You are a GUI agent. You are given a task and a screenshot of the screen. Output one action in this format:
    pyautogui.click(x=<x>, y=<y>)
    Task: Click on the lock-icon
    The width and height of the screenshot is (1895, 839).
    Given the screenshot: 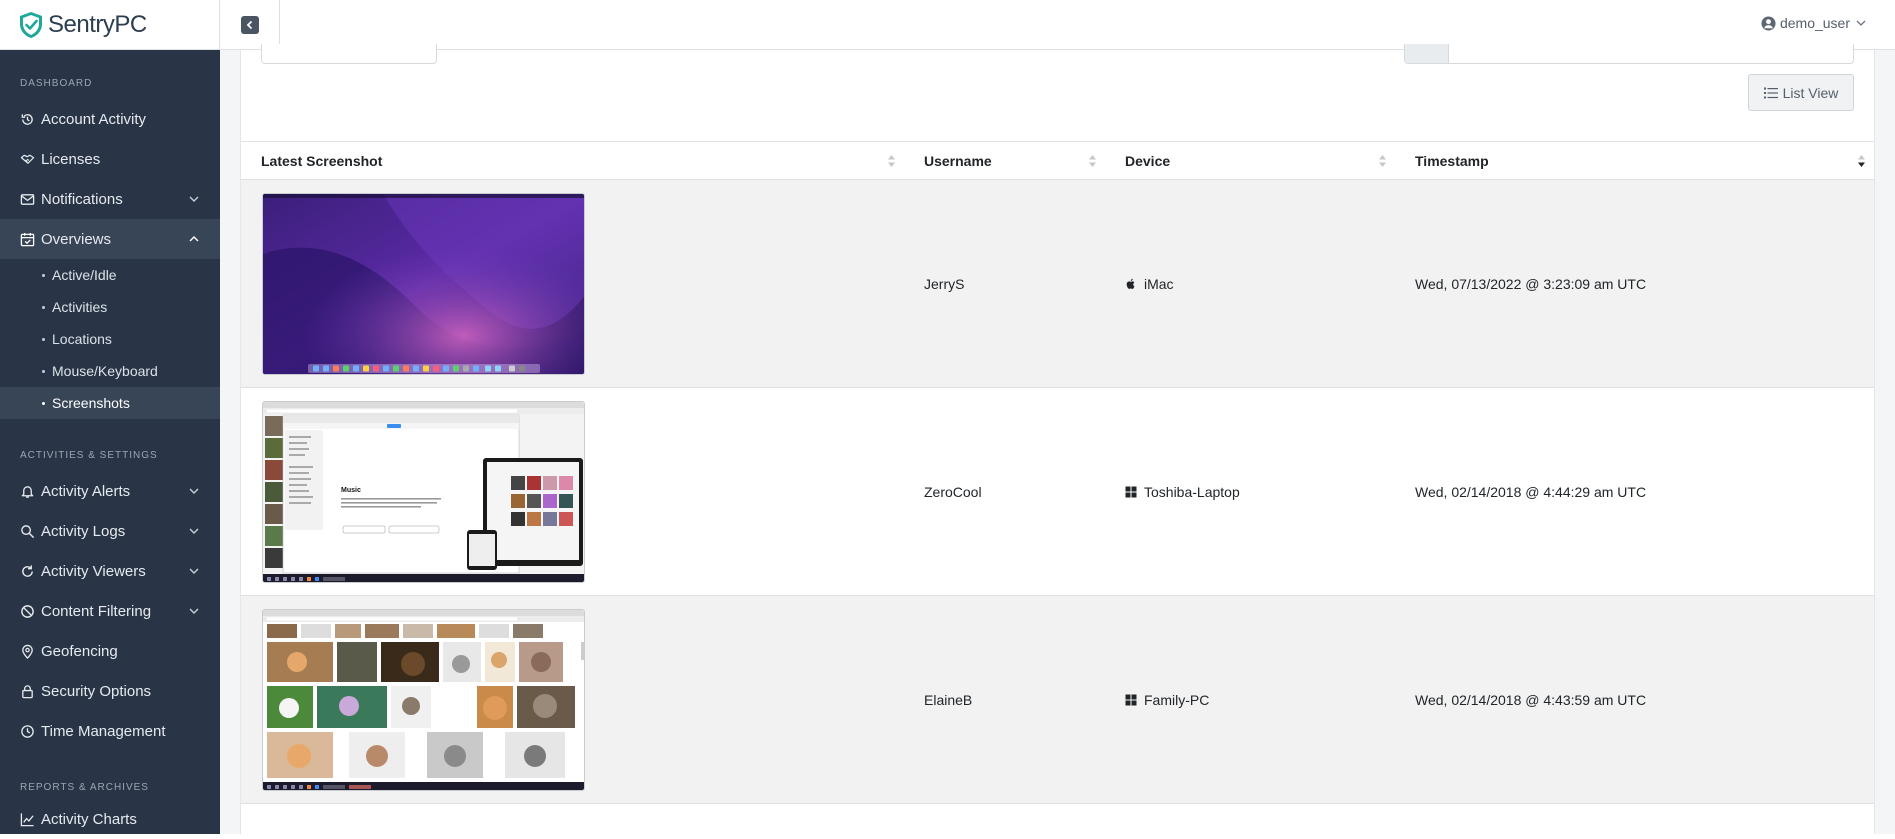 What is the action you would take?
    pyautogui.click(x=27, y=691)
    